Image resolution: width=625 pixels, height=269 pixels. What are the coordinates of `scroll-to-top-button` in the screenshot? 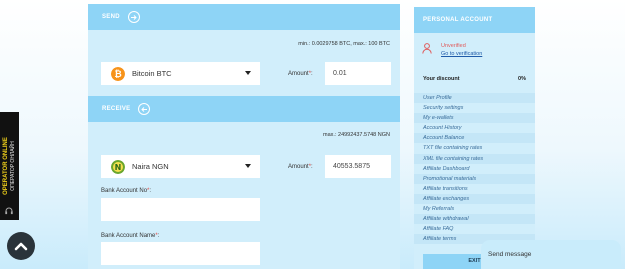 It's located at (21, 246).